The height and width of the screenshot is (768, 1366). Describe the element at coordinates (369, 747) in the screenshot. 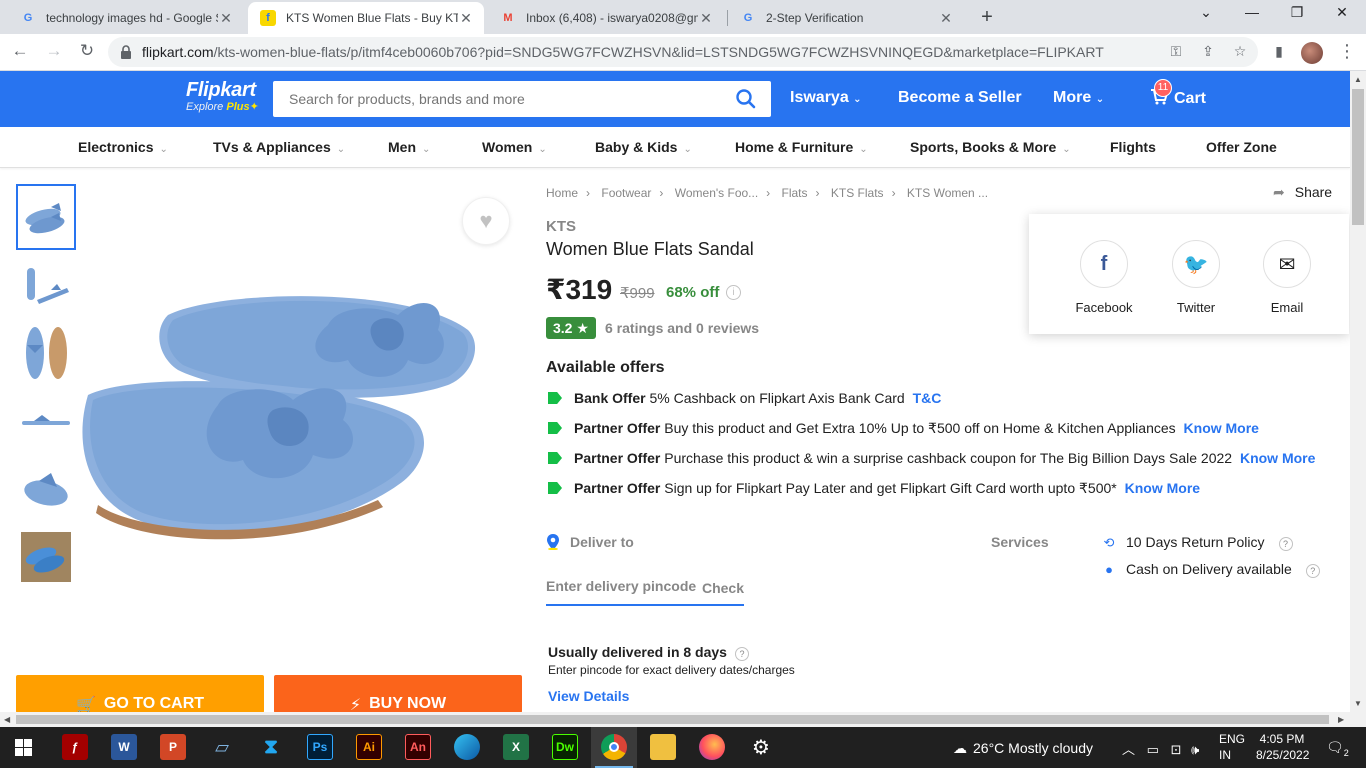

I see `illustrator-app-icon: Ai` at that location.